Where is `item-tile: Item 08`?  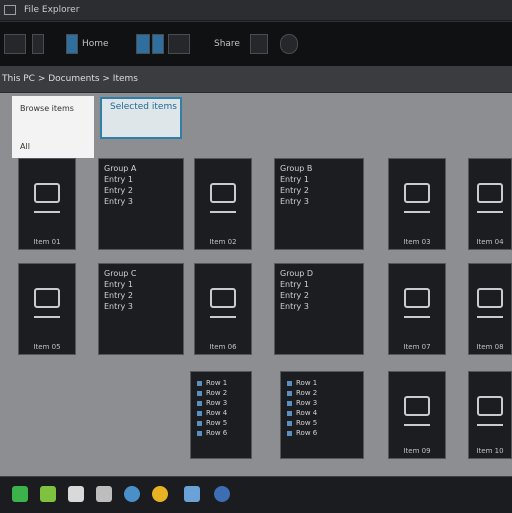
item-tile: Item 08 is located at coordinates (490, 309).